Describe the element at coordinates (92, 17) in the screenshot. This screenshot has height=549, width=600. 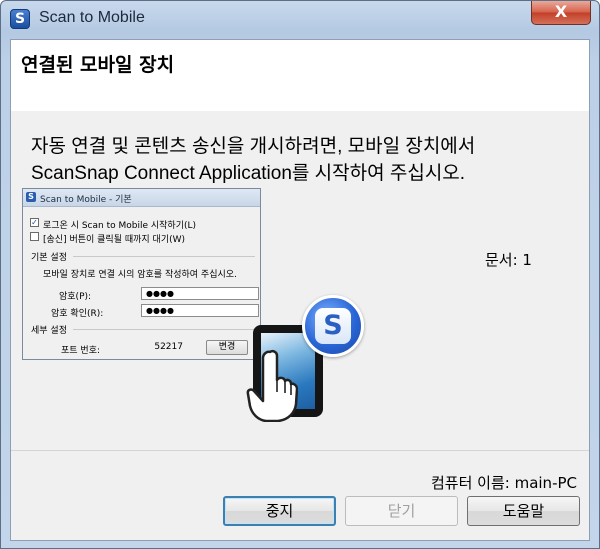
I see `window-title: Scan to Mobile` at that location.